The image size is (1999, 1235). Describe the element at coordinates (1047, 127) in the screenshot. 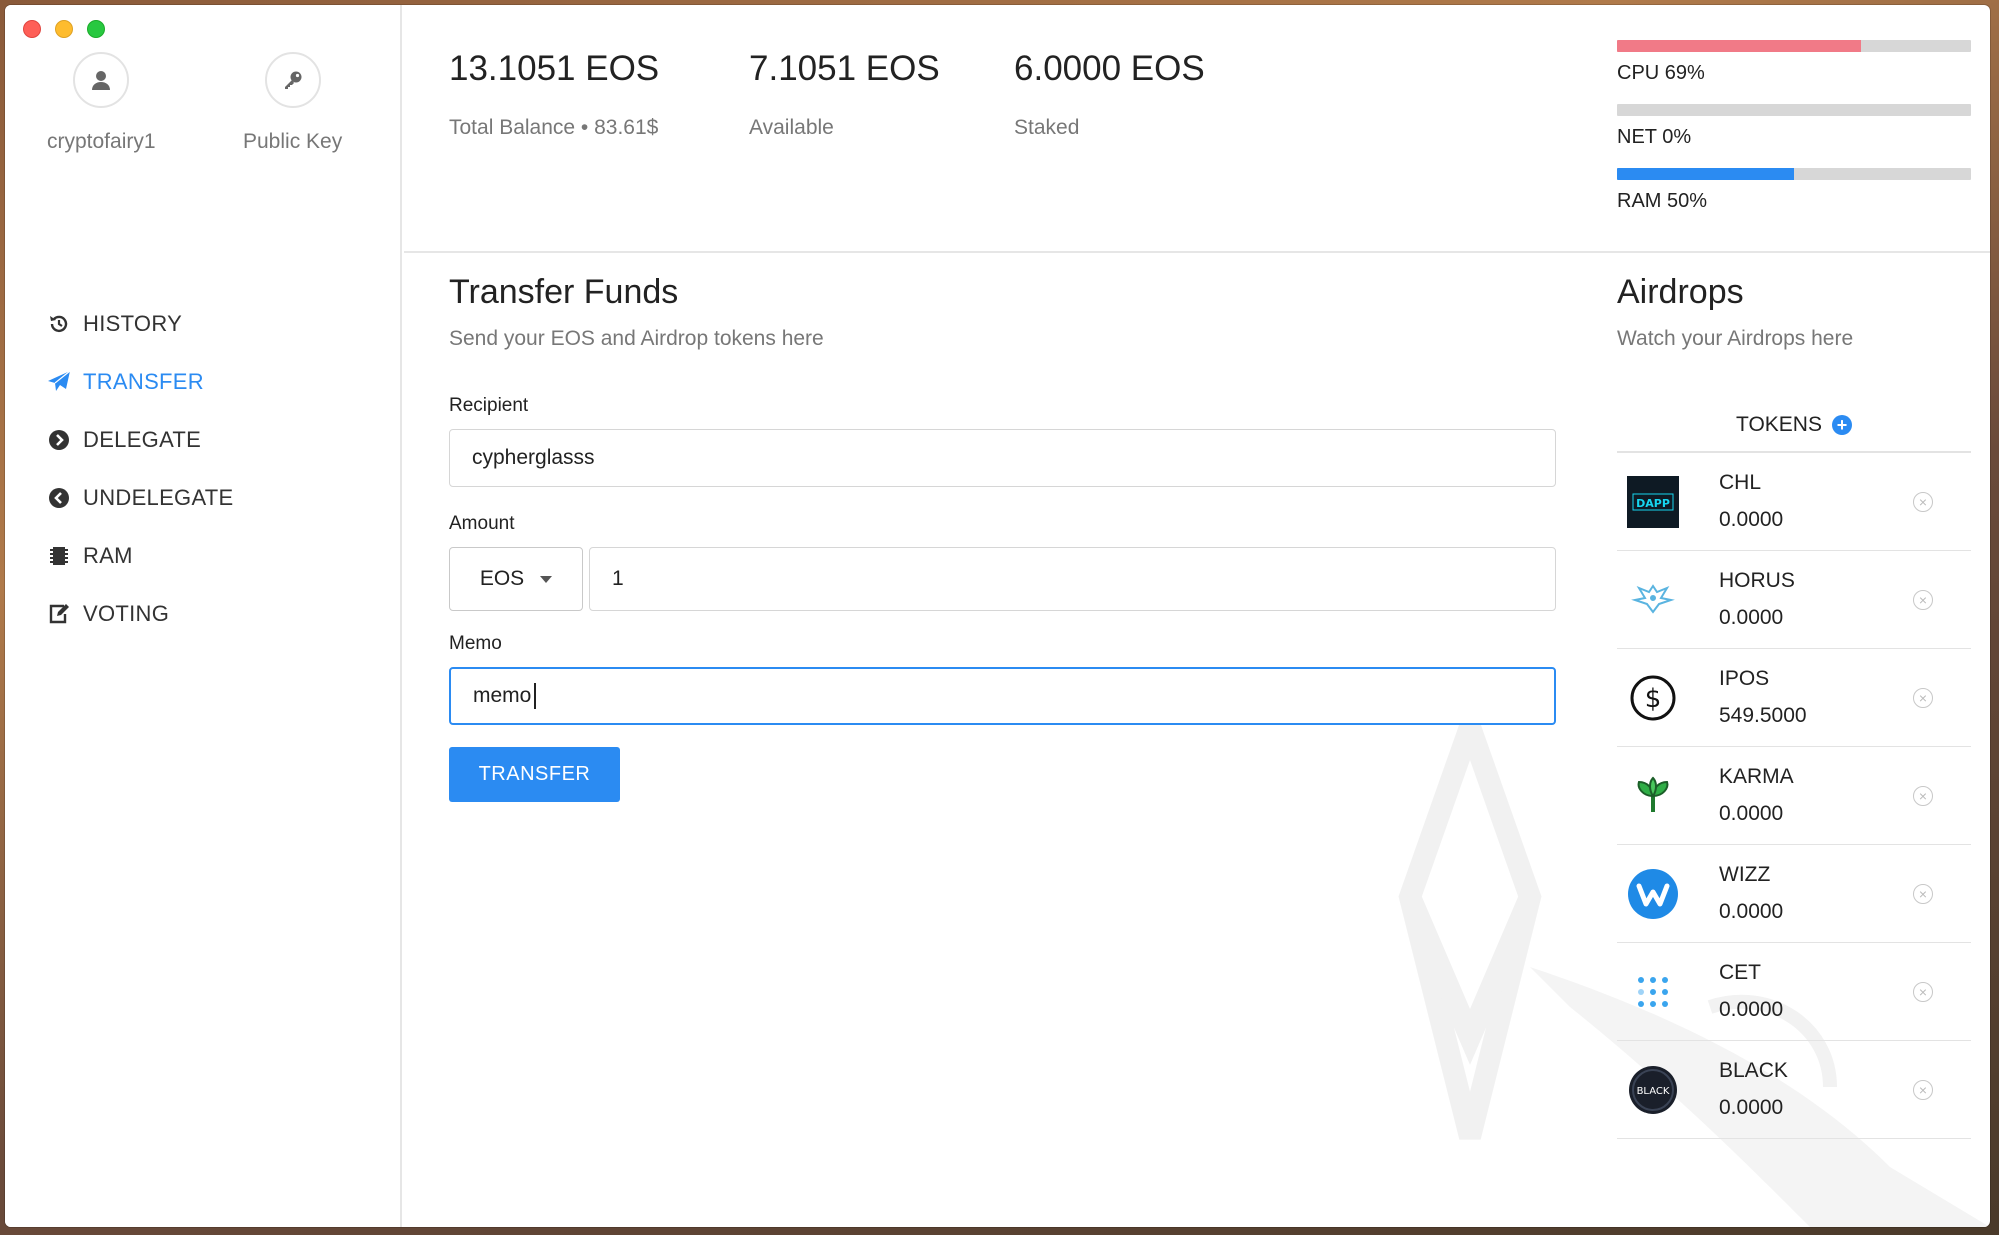

I see `staked-label: Staked` at that location.